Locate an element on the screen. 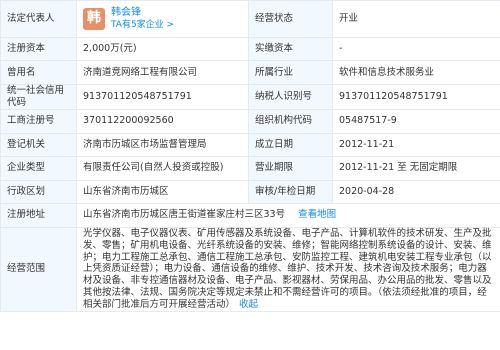 This screenshot has height=350, width=500. label-former-name: 曾用名 is located at coordinates (38, 72).